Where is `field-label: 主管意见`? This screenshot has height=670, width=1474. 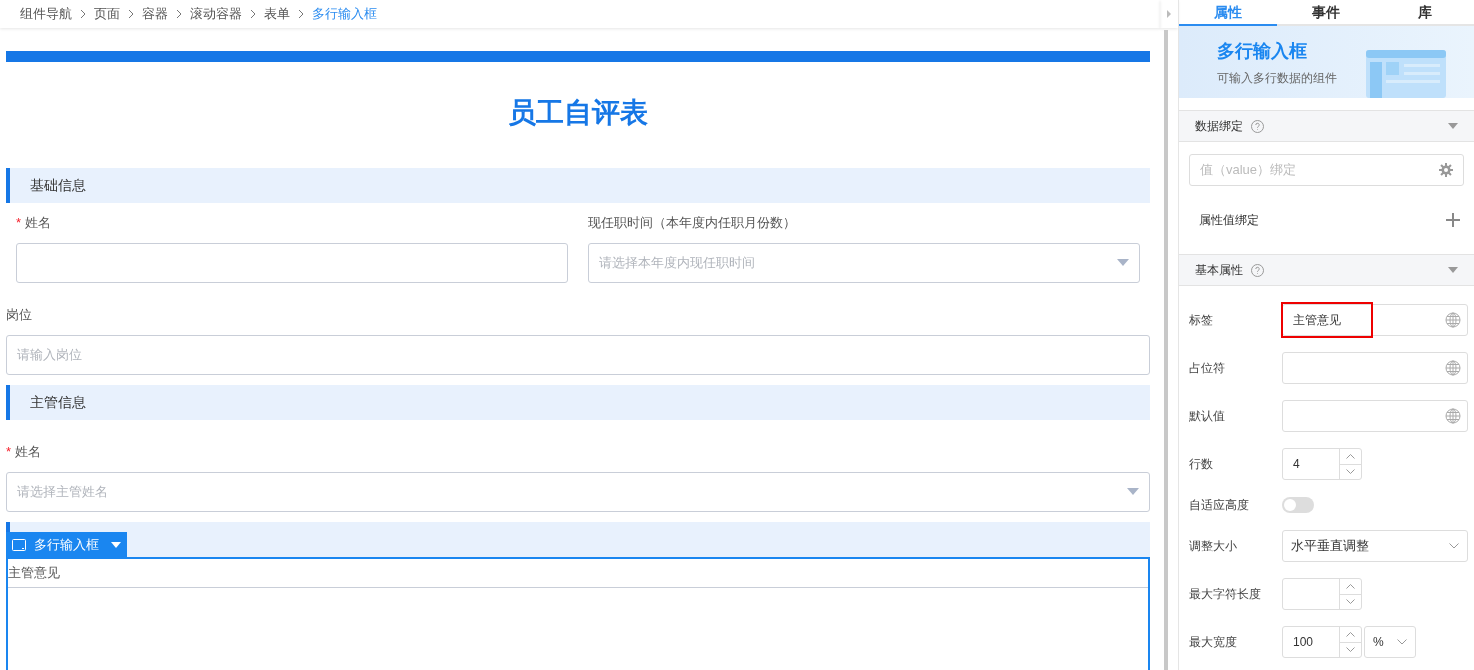
field-label: 主管意见 is located at coordinates (34, 573).